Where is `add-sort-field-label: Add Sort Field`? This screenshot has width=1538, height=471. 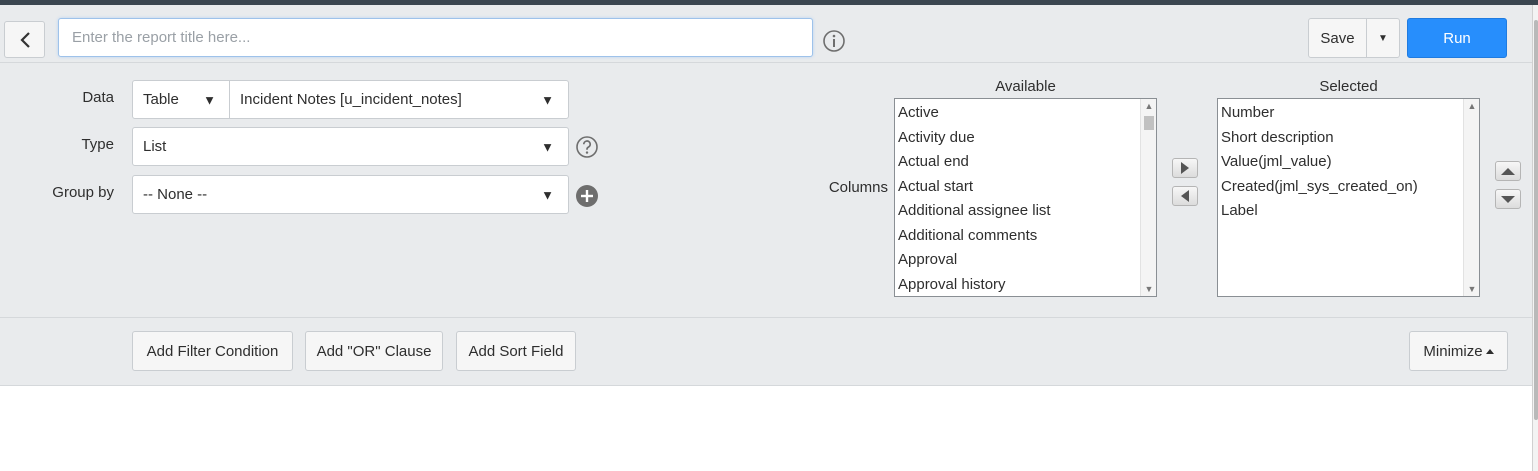 add-sort-field-label: Add Sort Field is located at coordinates (516, 351).